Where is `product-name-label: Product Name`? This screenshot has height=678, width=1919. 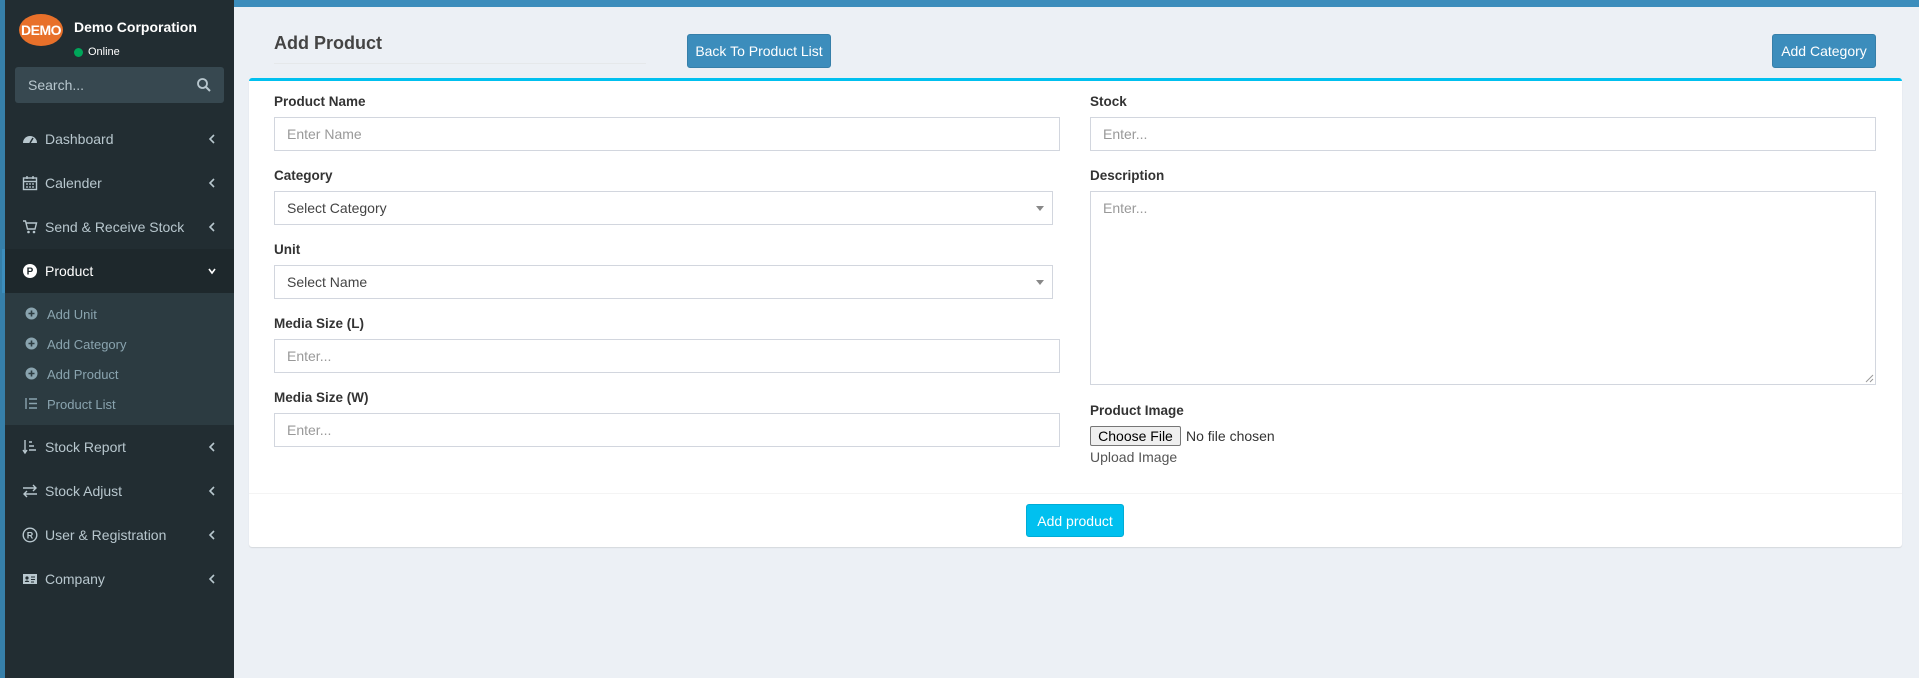 product-name-label: Product Name is located at coordinates (320, 101).